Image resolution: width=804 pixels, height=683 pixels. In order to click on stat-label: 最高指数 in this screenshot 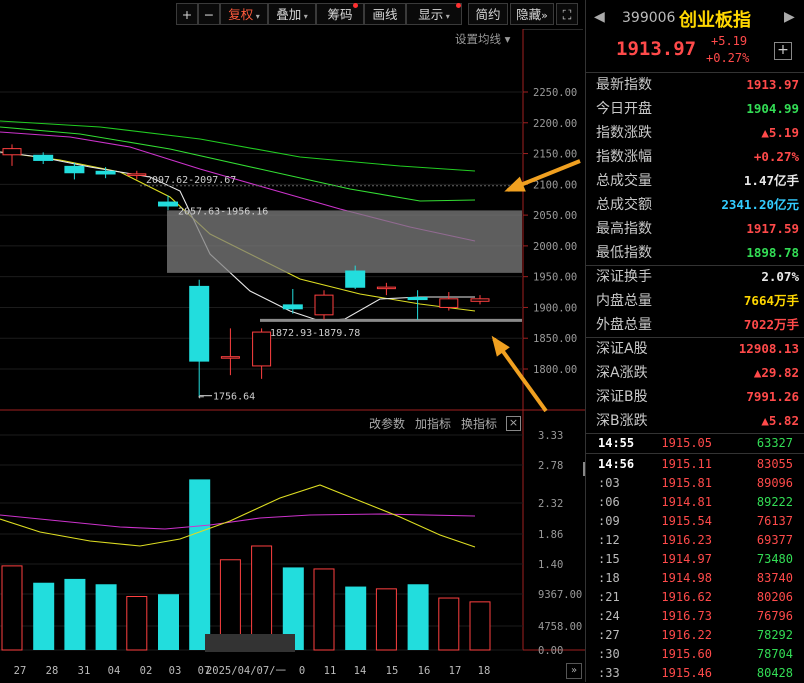, I will do `click(624, 229)`.